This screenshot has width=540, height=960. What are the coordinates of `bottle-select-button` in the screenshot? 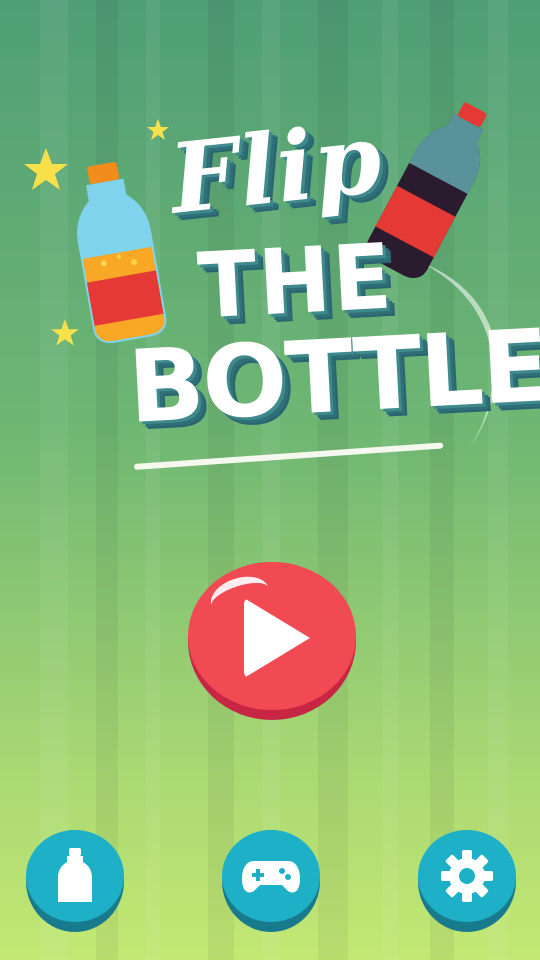 It's located at (75, 881).